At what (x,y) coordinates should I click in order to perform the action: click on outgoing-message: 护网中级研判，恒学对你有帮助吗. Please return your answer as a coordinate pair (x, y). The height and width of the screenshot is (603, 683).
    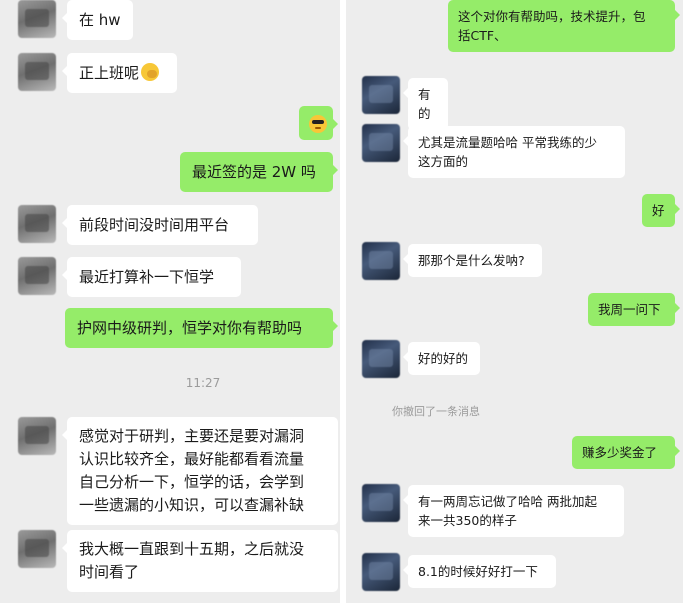
    Looking at the image, I should click on (201, 328).